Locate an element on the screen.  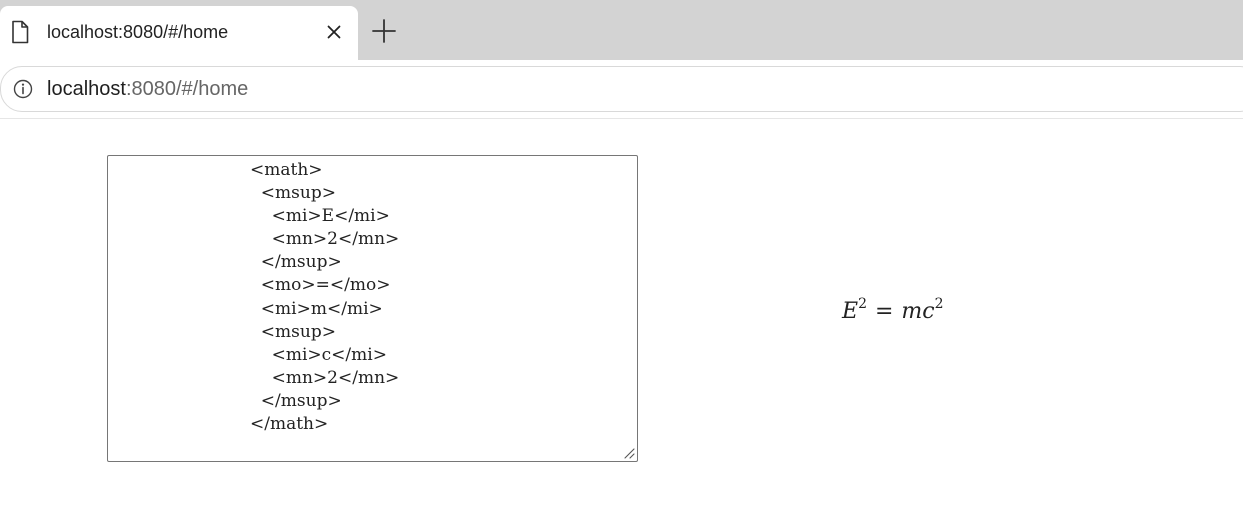
url-host: localhost is located at coordinates (86, 89).